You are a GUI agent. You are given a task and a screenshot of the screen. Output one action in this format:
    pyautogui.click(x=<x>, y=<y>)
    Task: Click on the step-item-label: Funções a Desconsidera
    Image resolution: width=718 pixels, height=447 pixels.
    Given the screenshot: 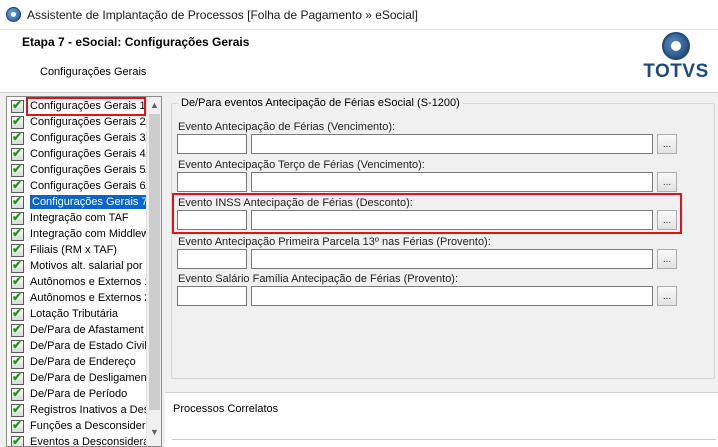 What is the action you would take?
    pyautogui.click(x=89, y=426)
    